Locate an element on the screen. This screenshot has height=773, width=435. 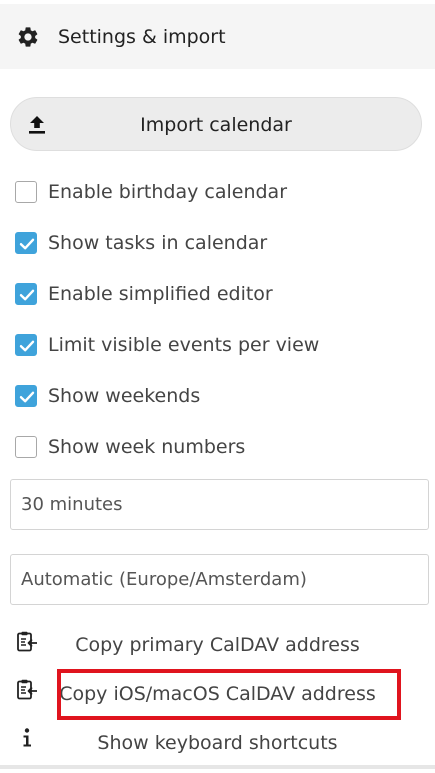
copy-primary-caldav-button: Copy primary CalDAV address is located at coordinates (217, 647).